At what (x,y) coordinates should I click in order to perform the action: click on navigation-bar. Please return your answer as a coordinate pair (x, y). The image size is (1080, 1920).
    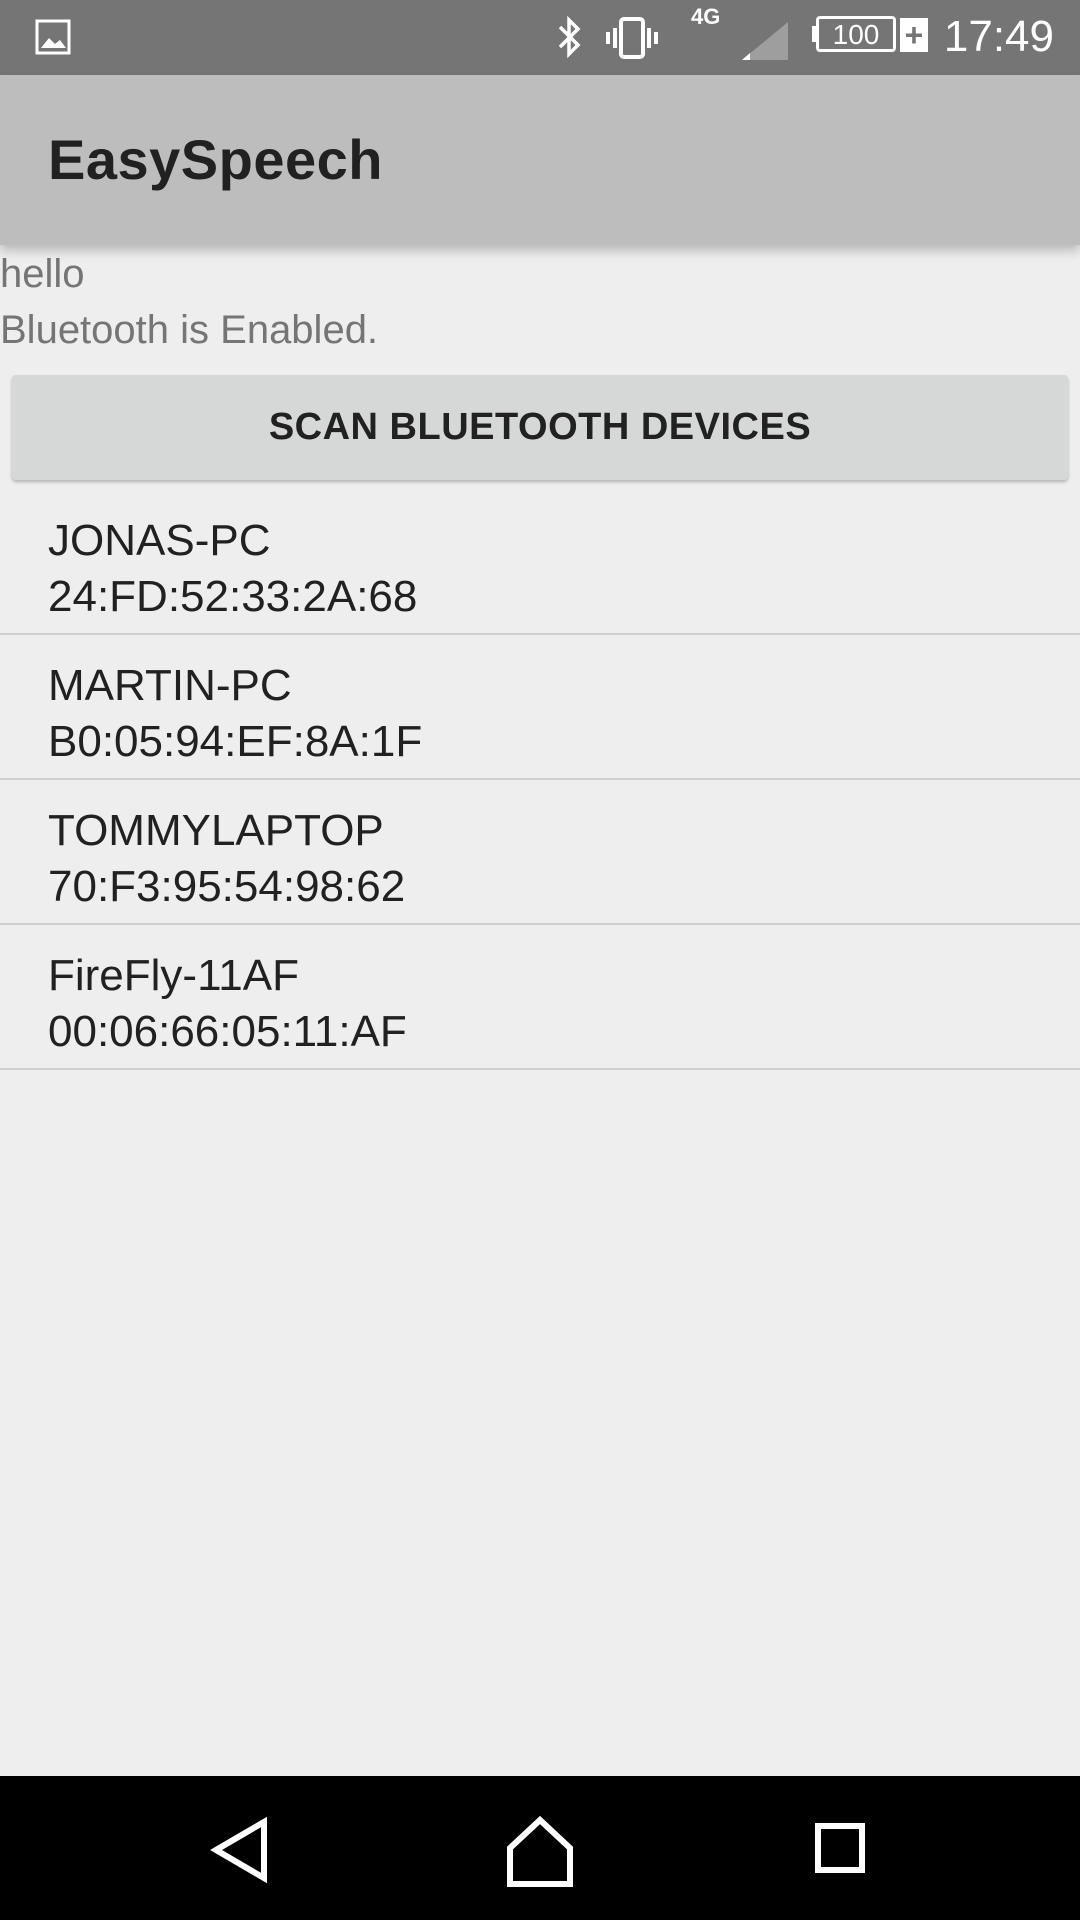
    Looking at the image, I should click on (540, 1848).